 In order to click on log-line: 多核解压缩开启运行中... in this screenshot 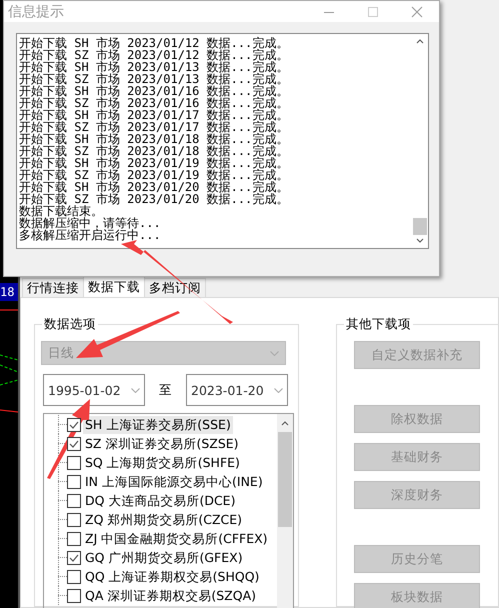, I will do `click(90, 235)`.